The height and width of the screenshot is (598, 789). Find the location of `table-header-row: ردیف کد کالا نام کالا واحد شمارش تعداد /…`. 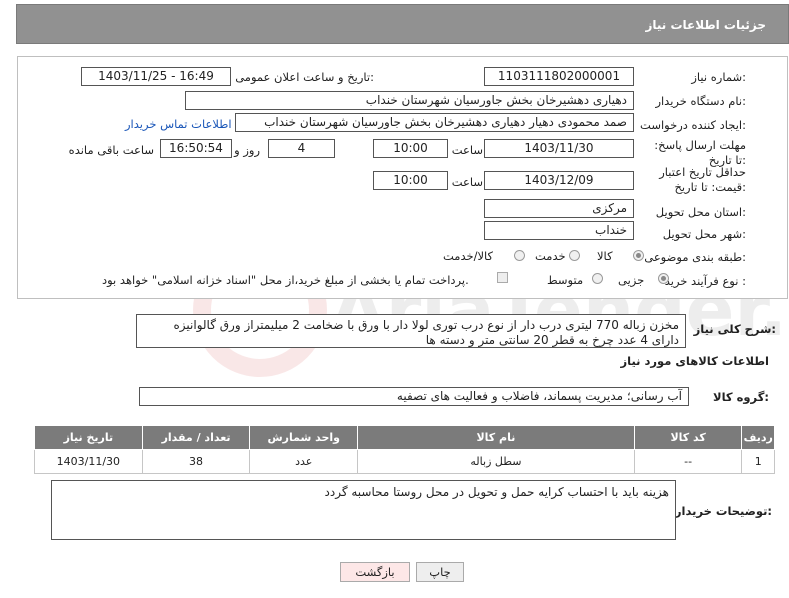

table-header-row: ردیف کد کالا نام کالا واحد شمارش تعداد /… is located at coordinates (404, 437).